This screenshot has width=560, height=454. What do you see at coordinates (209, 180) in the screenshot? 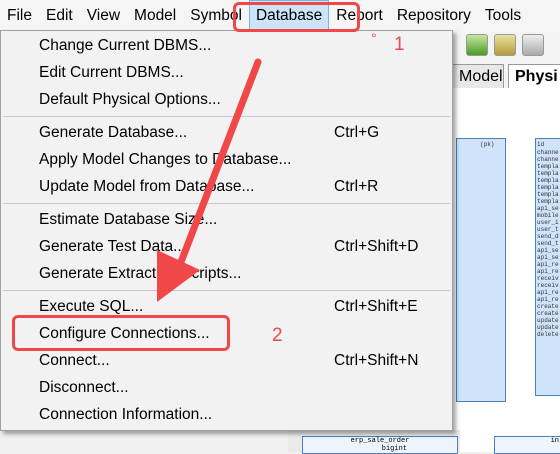
I see `annotation-arrow` at bounding box center [209, 180].